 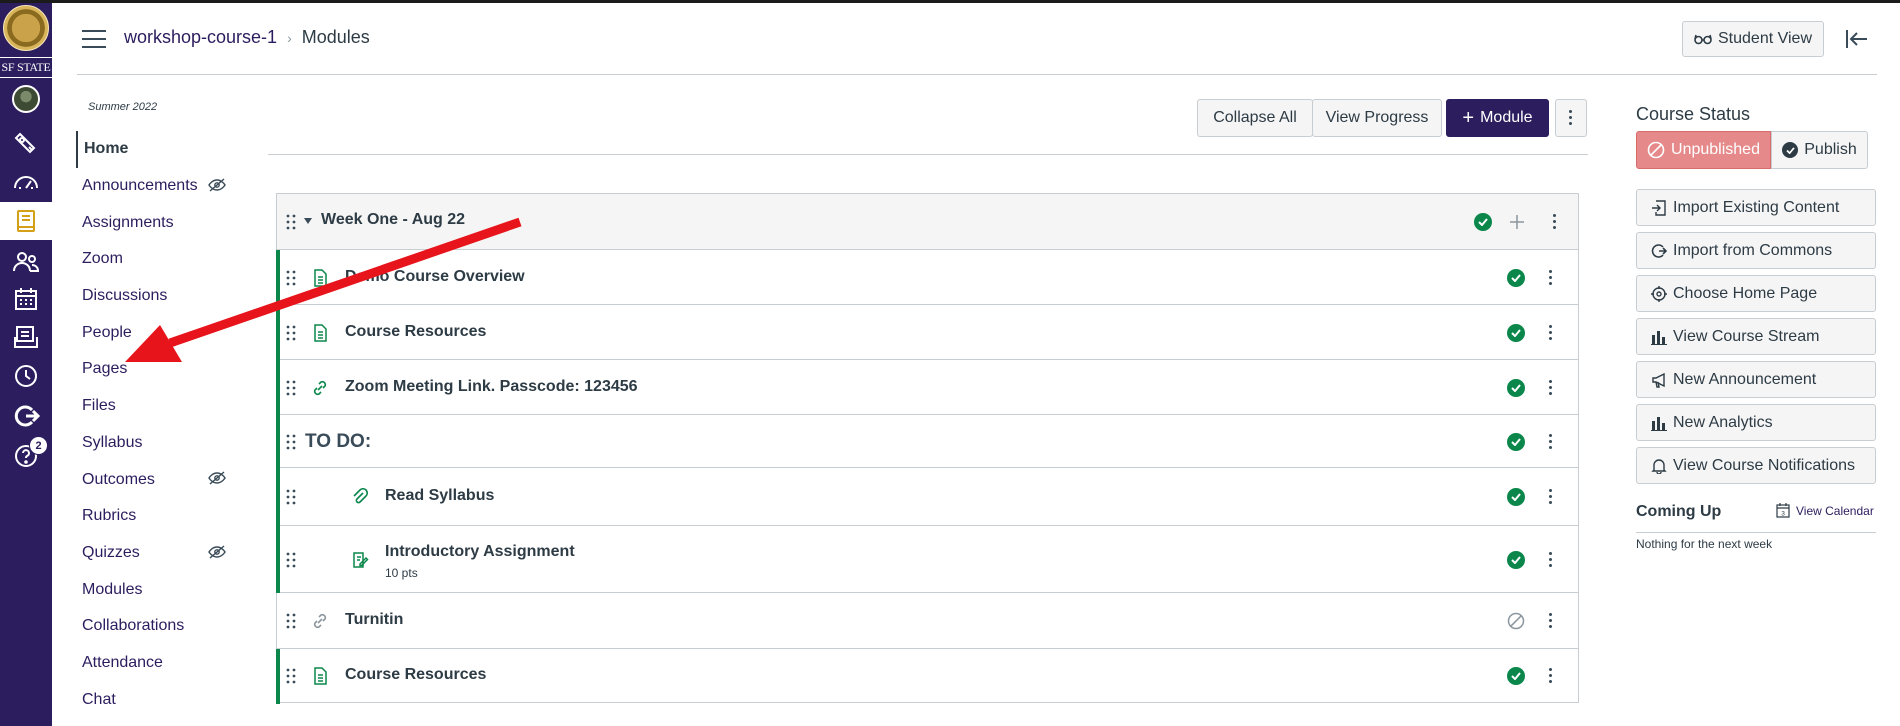 What do you see at coordinates (1756, 465) in the screenshot?
I see `view-course-notifications-button: View Course Notifications` at bounding box center [1756, 465].